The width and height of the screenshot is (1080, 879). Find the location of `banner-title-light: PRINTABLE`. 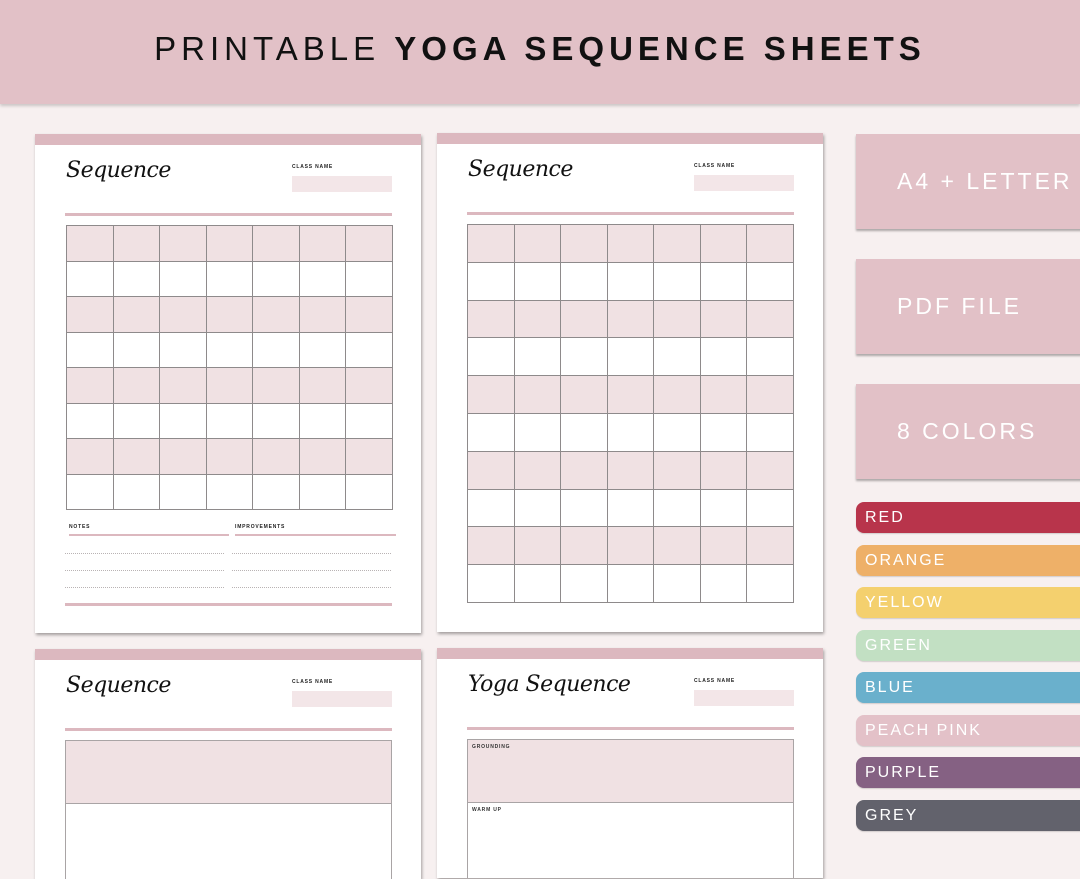

banner-title-light: PRINTABLE is located at coordinates (267, 48).